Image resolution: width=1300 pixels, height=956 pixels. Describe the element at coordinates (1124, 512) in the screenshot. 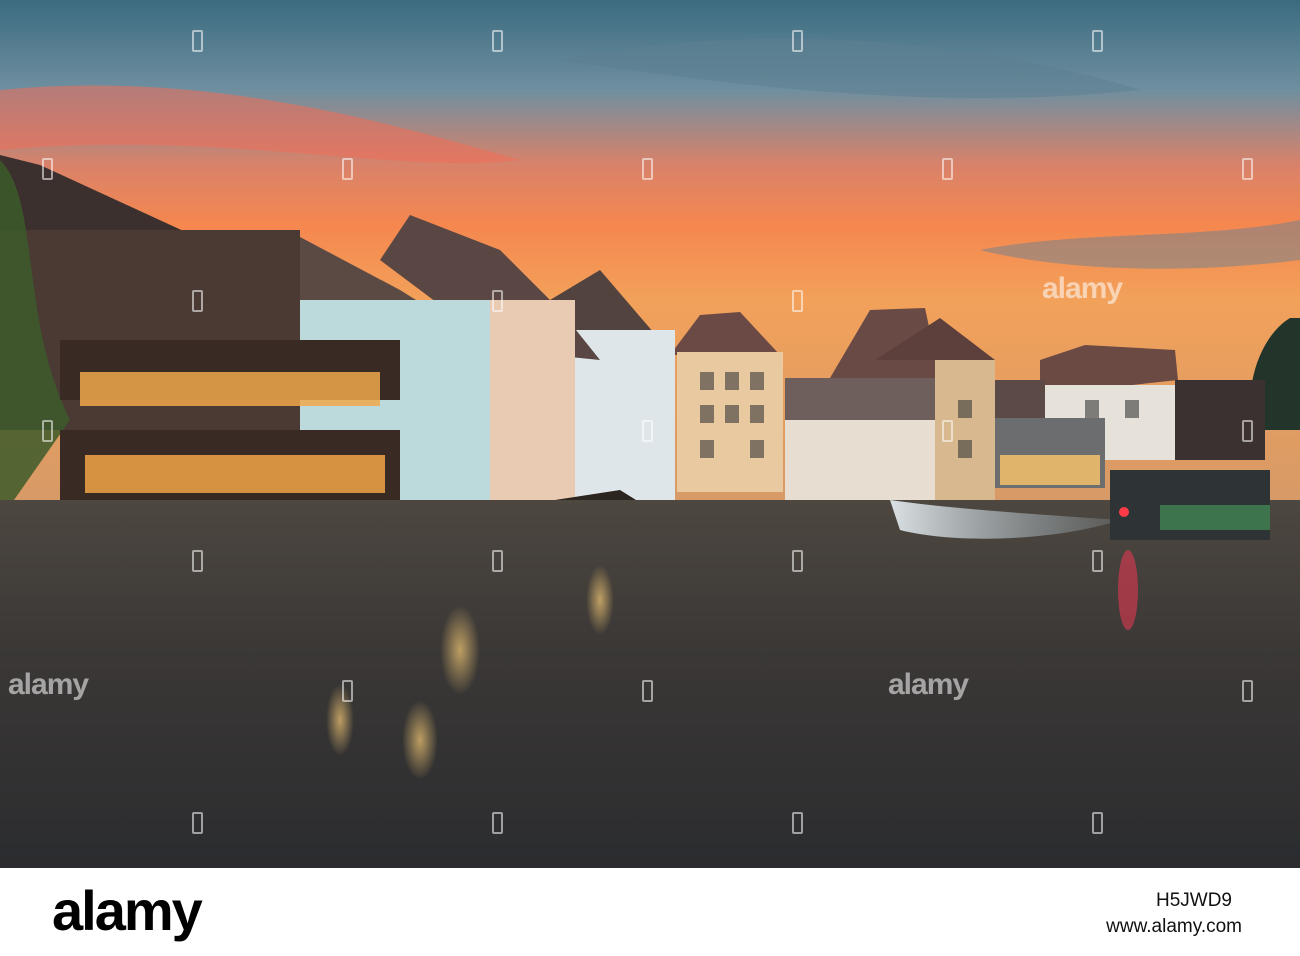

I see `red-light` at that location.